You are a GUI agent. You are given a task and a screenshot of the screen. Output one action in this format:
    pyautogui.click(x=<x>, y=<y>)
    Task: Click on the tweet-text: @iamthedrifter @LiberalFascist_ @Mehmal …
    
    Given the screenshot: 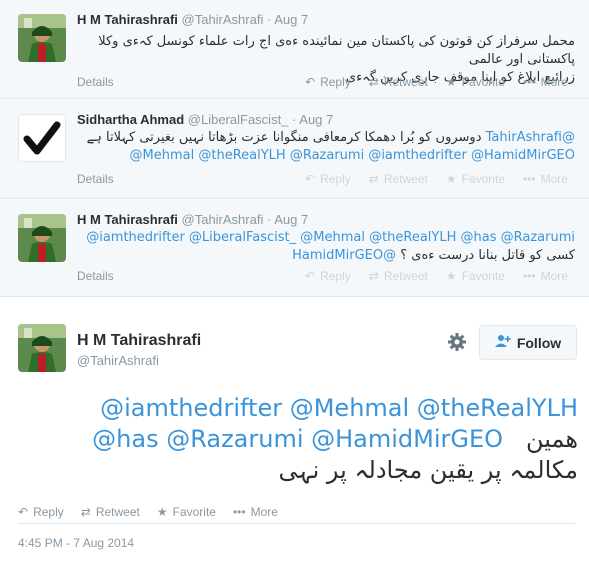 What is the action you would take?
    pyautogui.click(x=325, y=247)
    